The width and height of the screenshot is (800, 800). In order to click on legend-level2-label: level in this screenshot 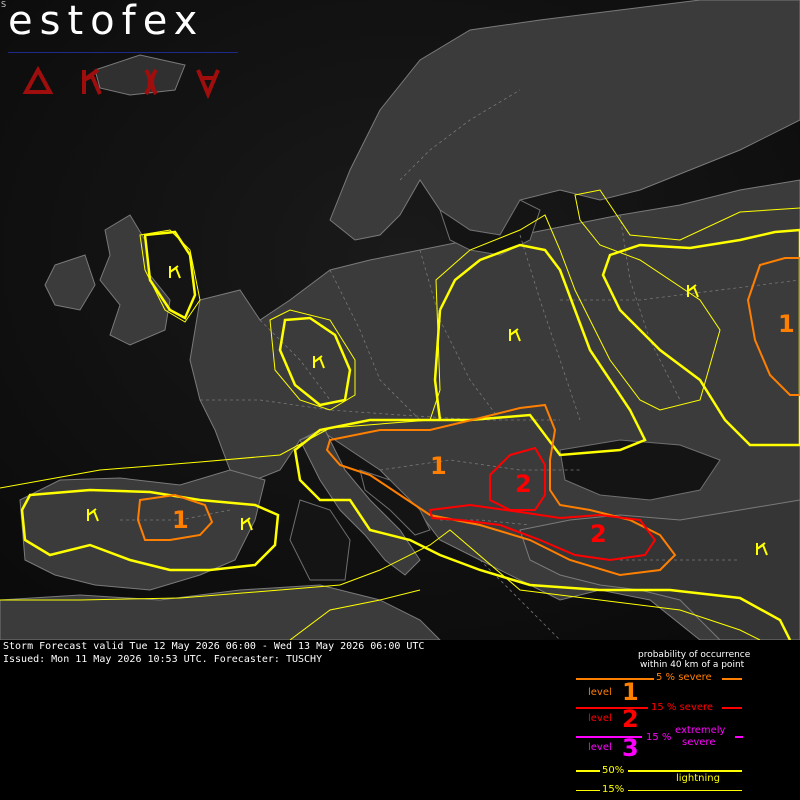, I will do `click(600, 718)`.